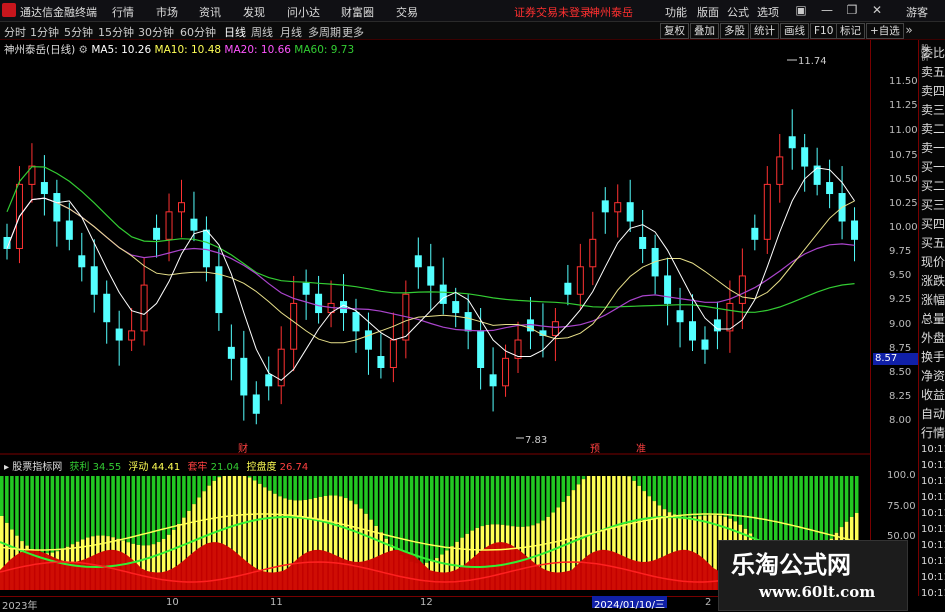  I want to click on period-1min: 1分钟, so click(44, 32).